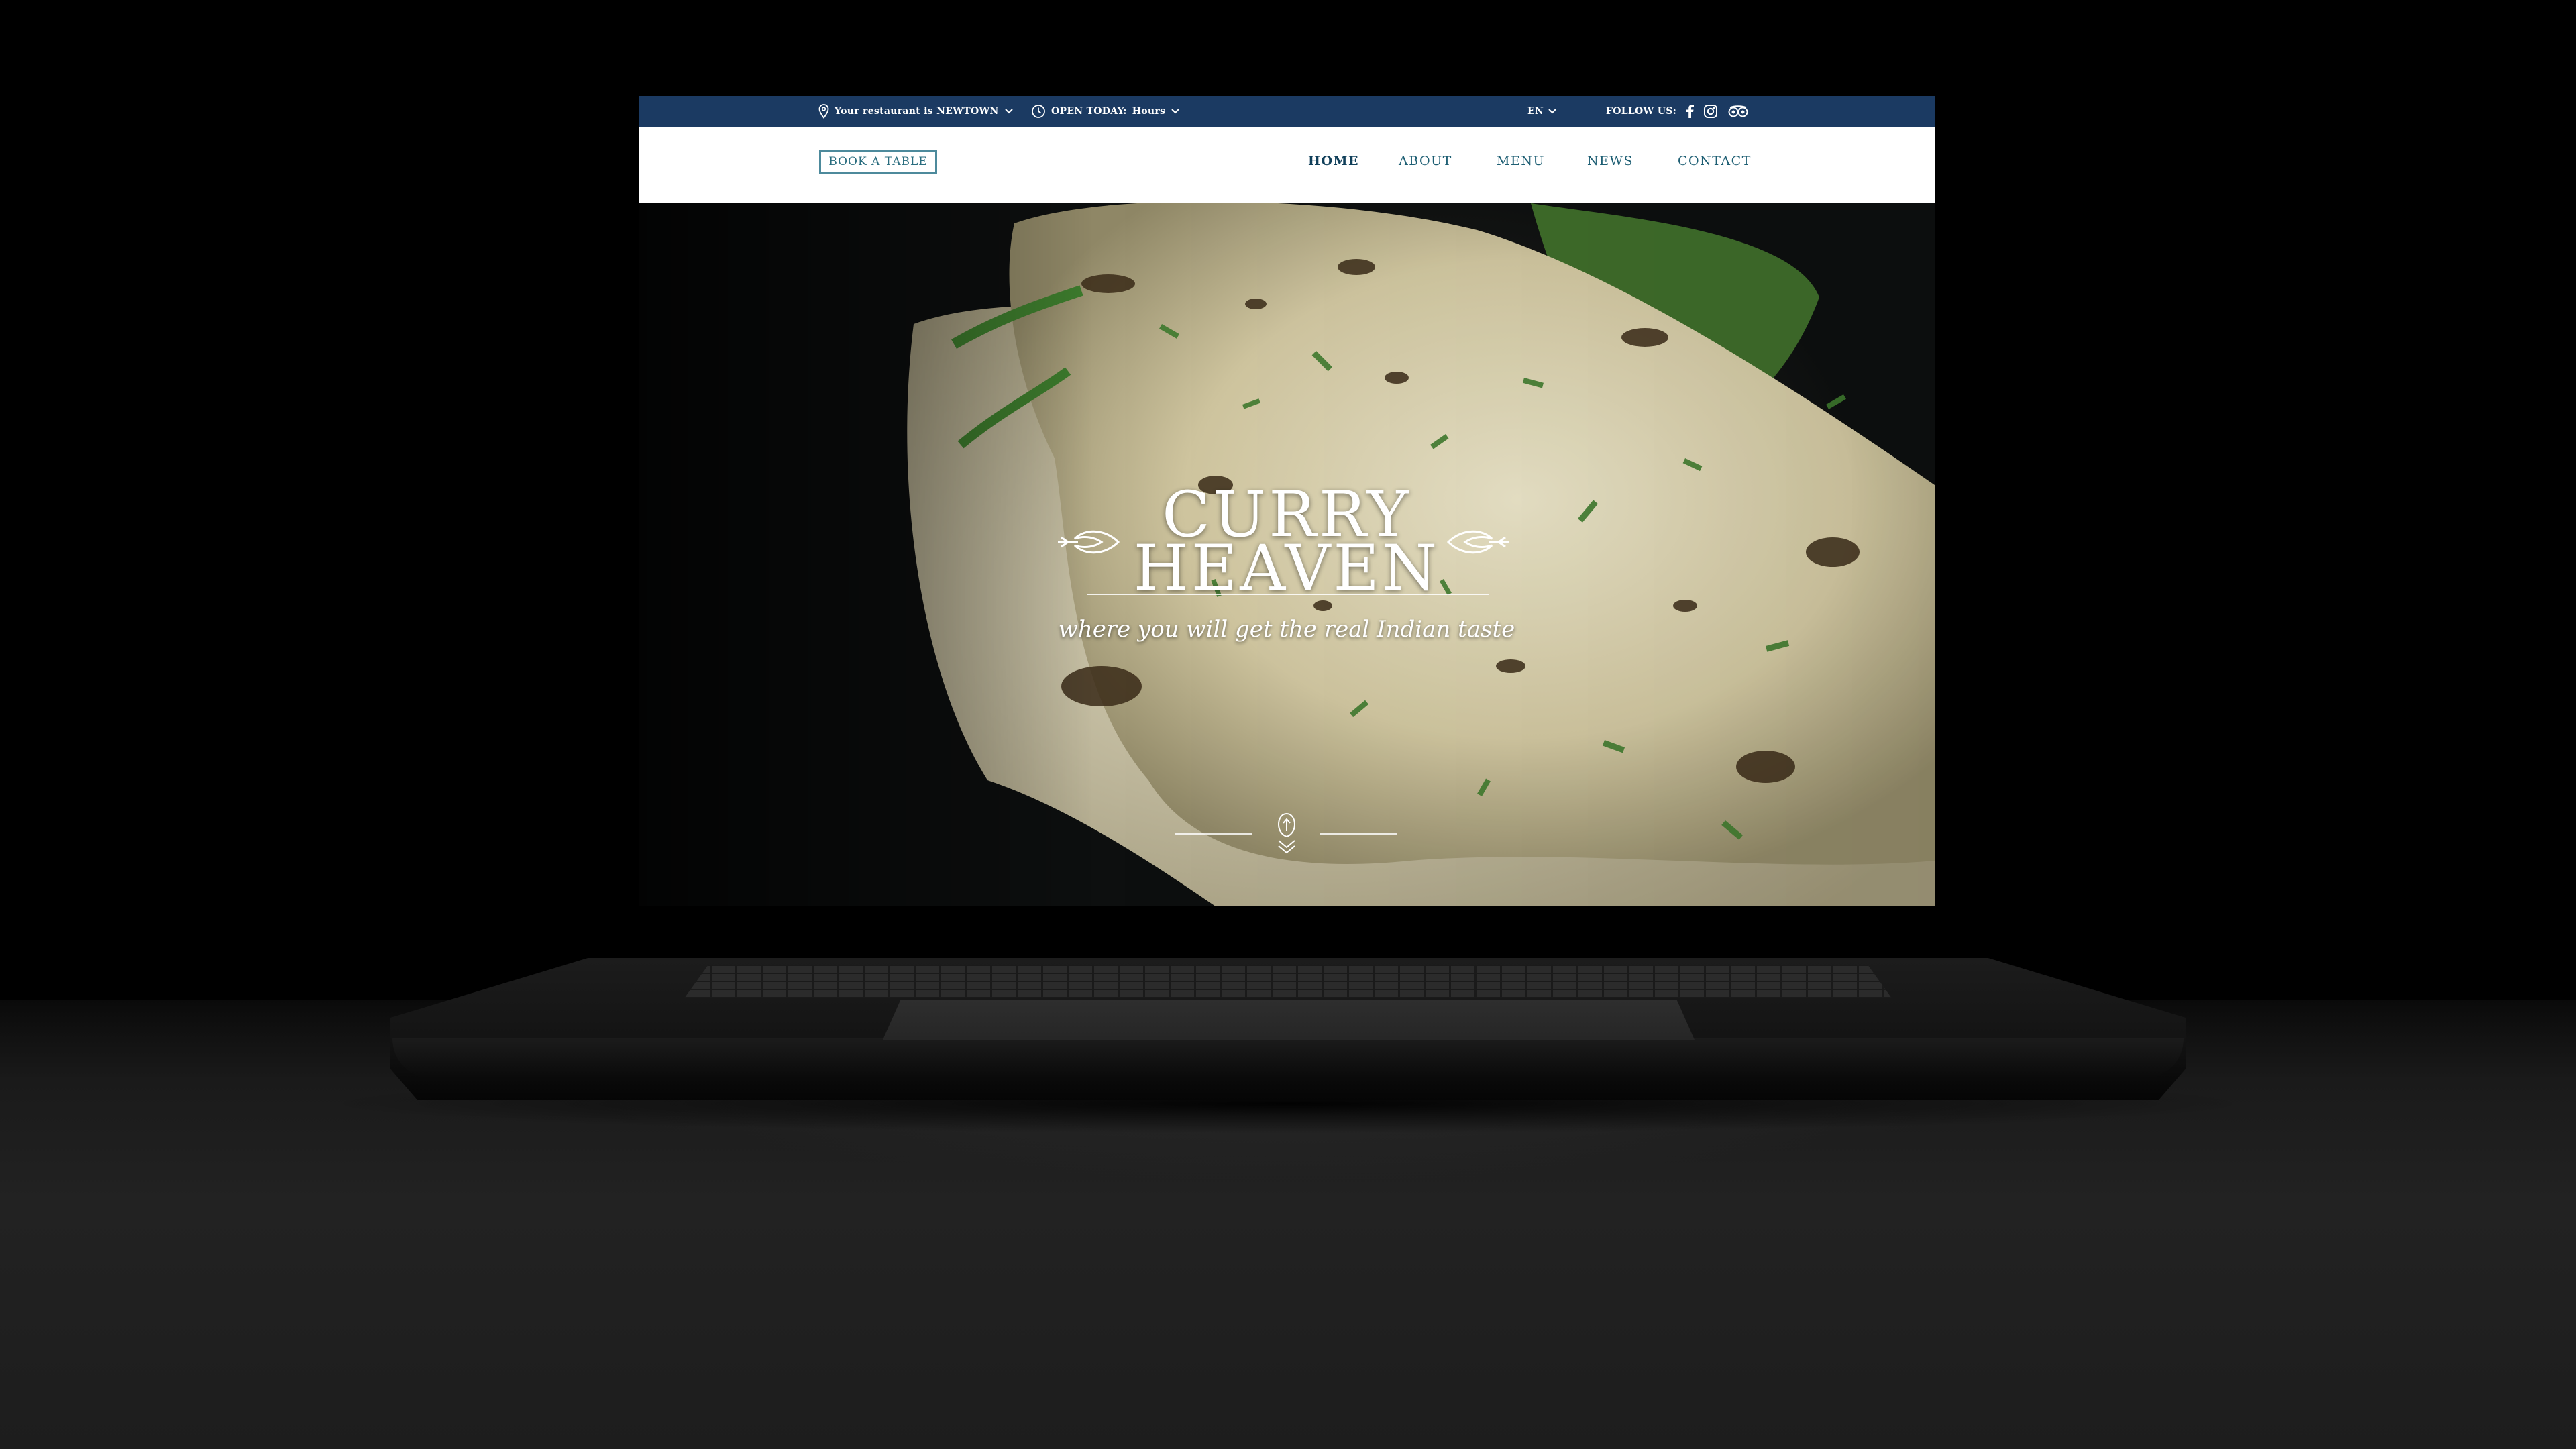  I want to click on location-text: Your restaurant is NEWTOWN, so click(917, 111).